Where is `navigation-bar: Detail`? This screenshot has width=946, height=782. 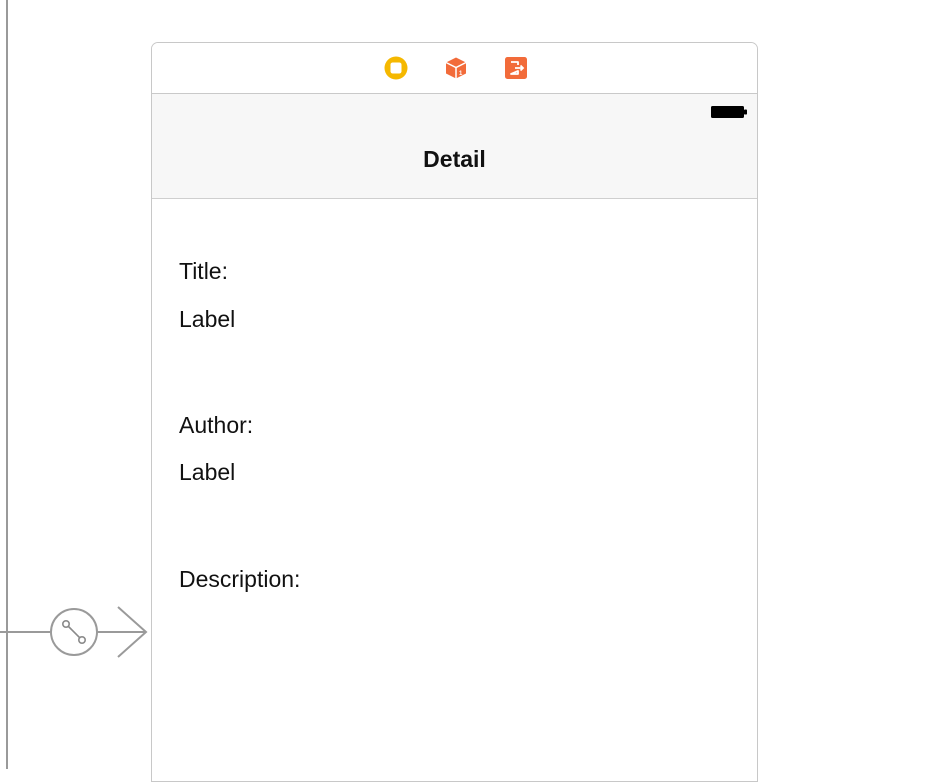 navigation-bar: Detail is located at coordinates (454, 146).